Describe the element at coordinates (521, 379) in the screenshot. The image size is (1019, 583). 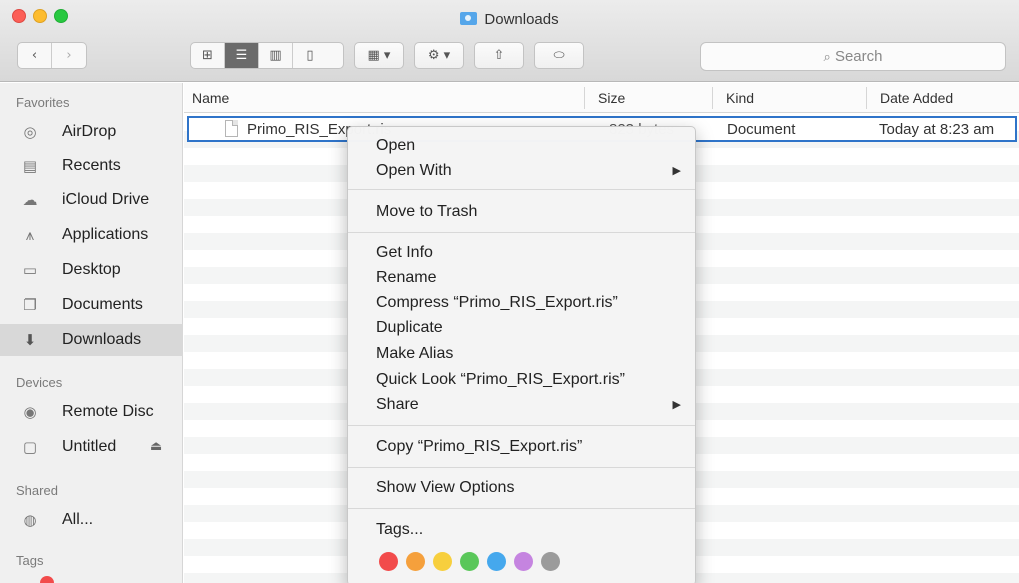
I see `menu-item-quick-look: Quick Look “Primo_RIS_Export.ris”` at that location.